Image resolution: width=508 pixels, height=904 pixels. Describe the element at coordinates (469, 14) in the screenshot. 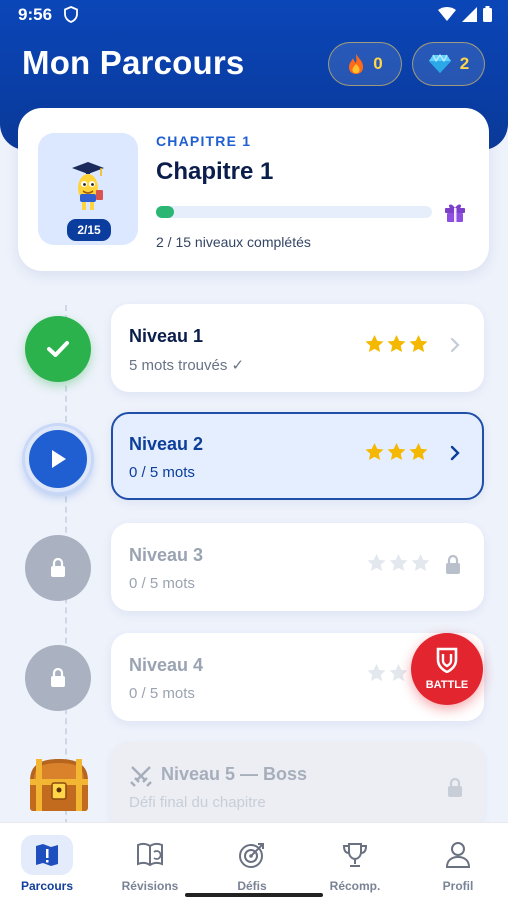

I see `cellular-icon` at that location.